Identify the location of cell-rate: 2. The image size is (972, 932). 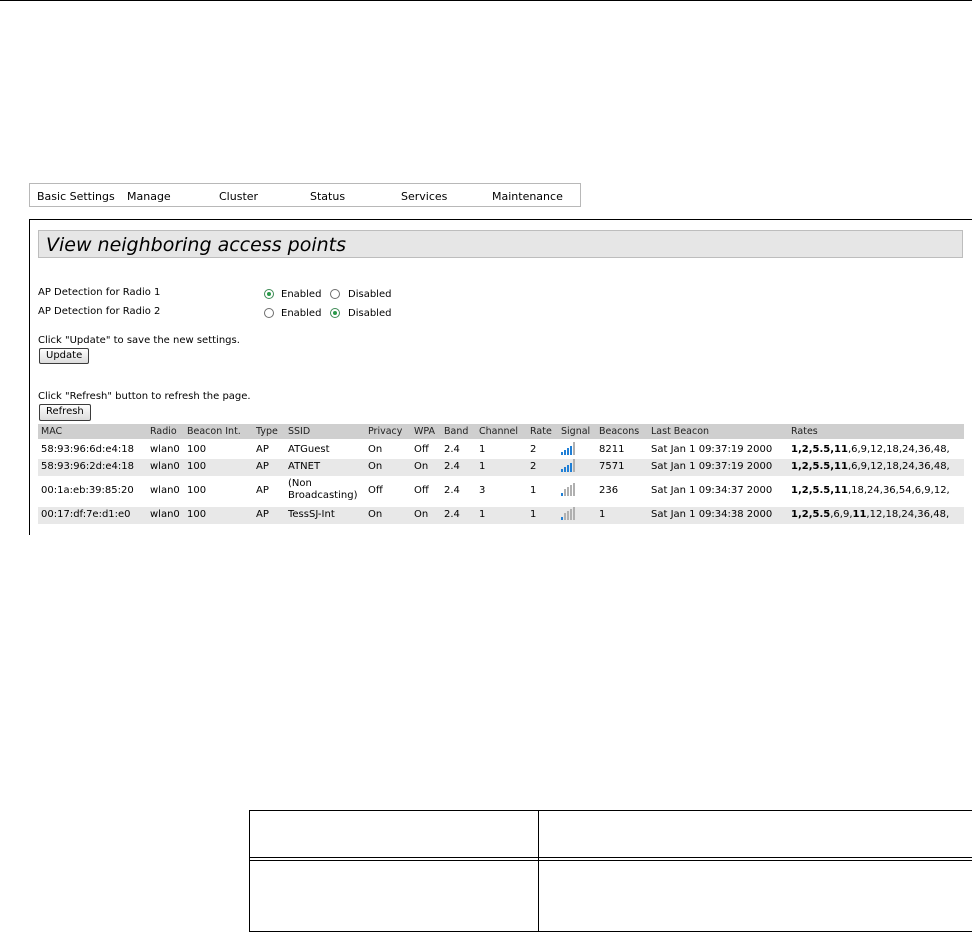
(533, 449).